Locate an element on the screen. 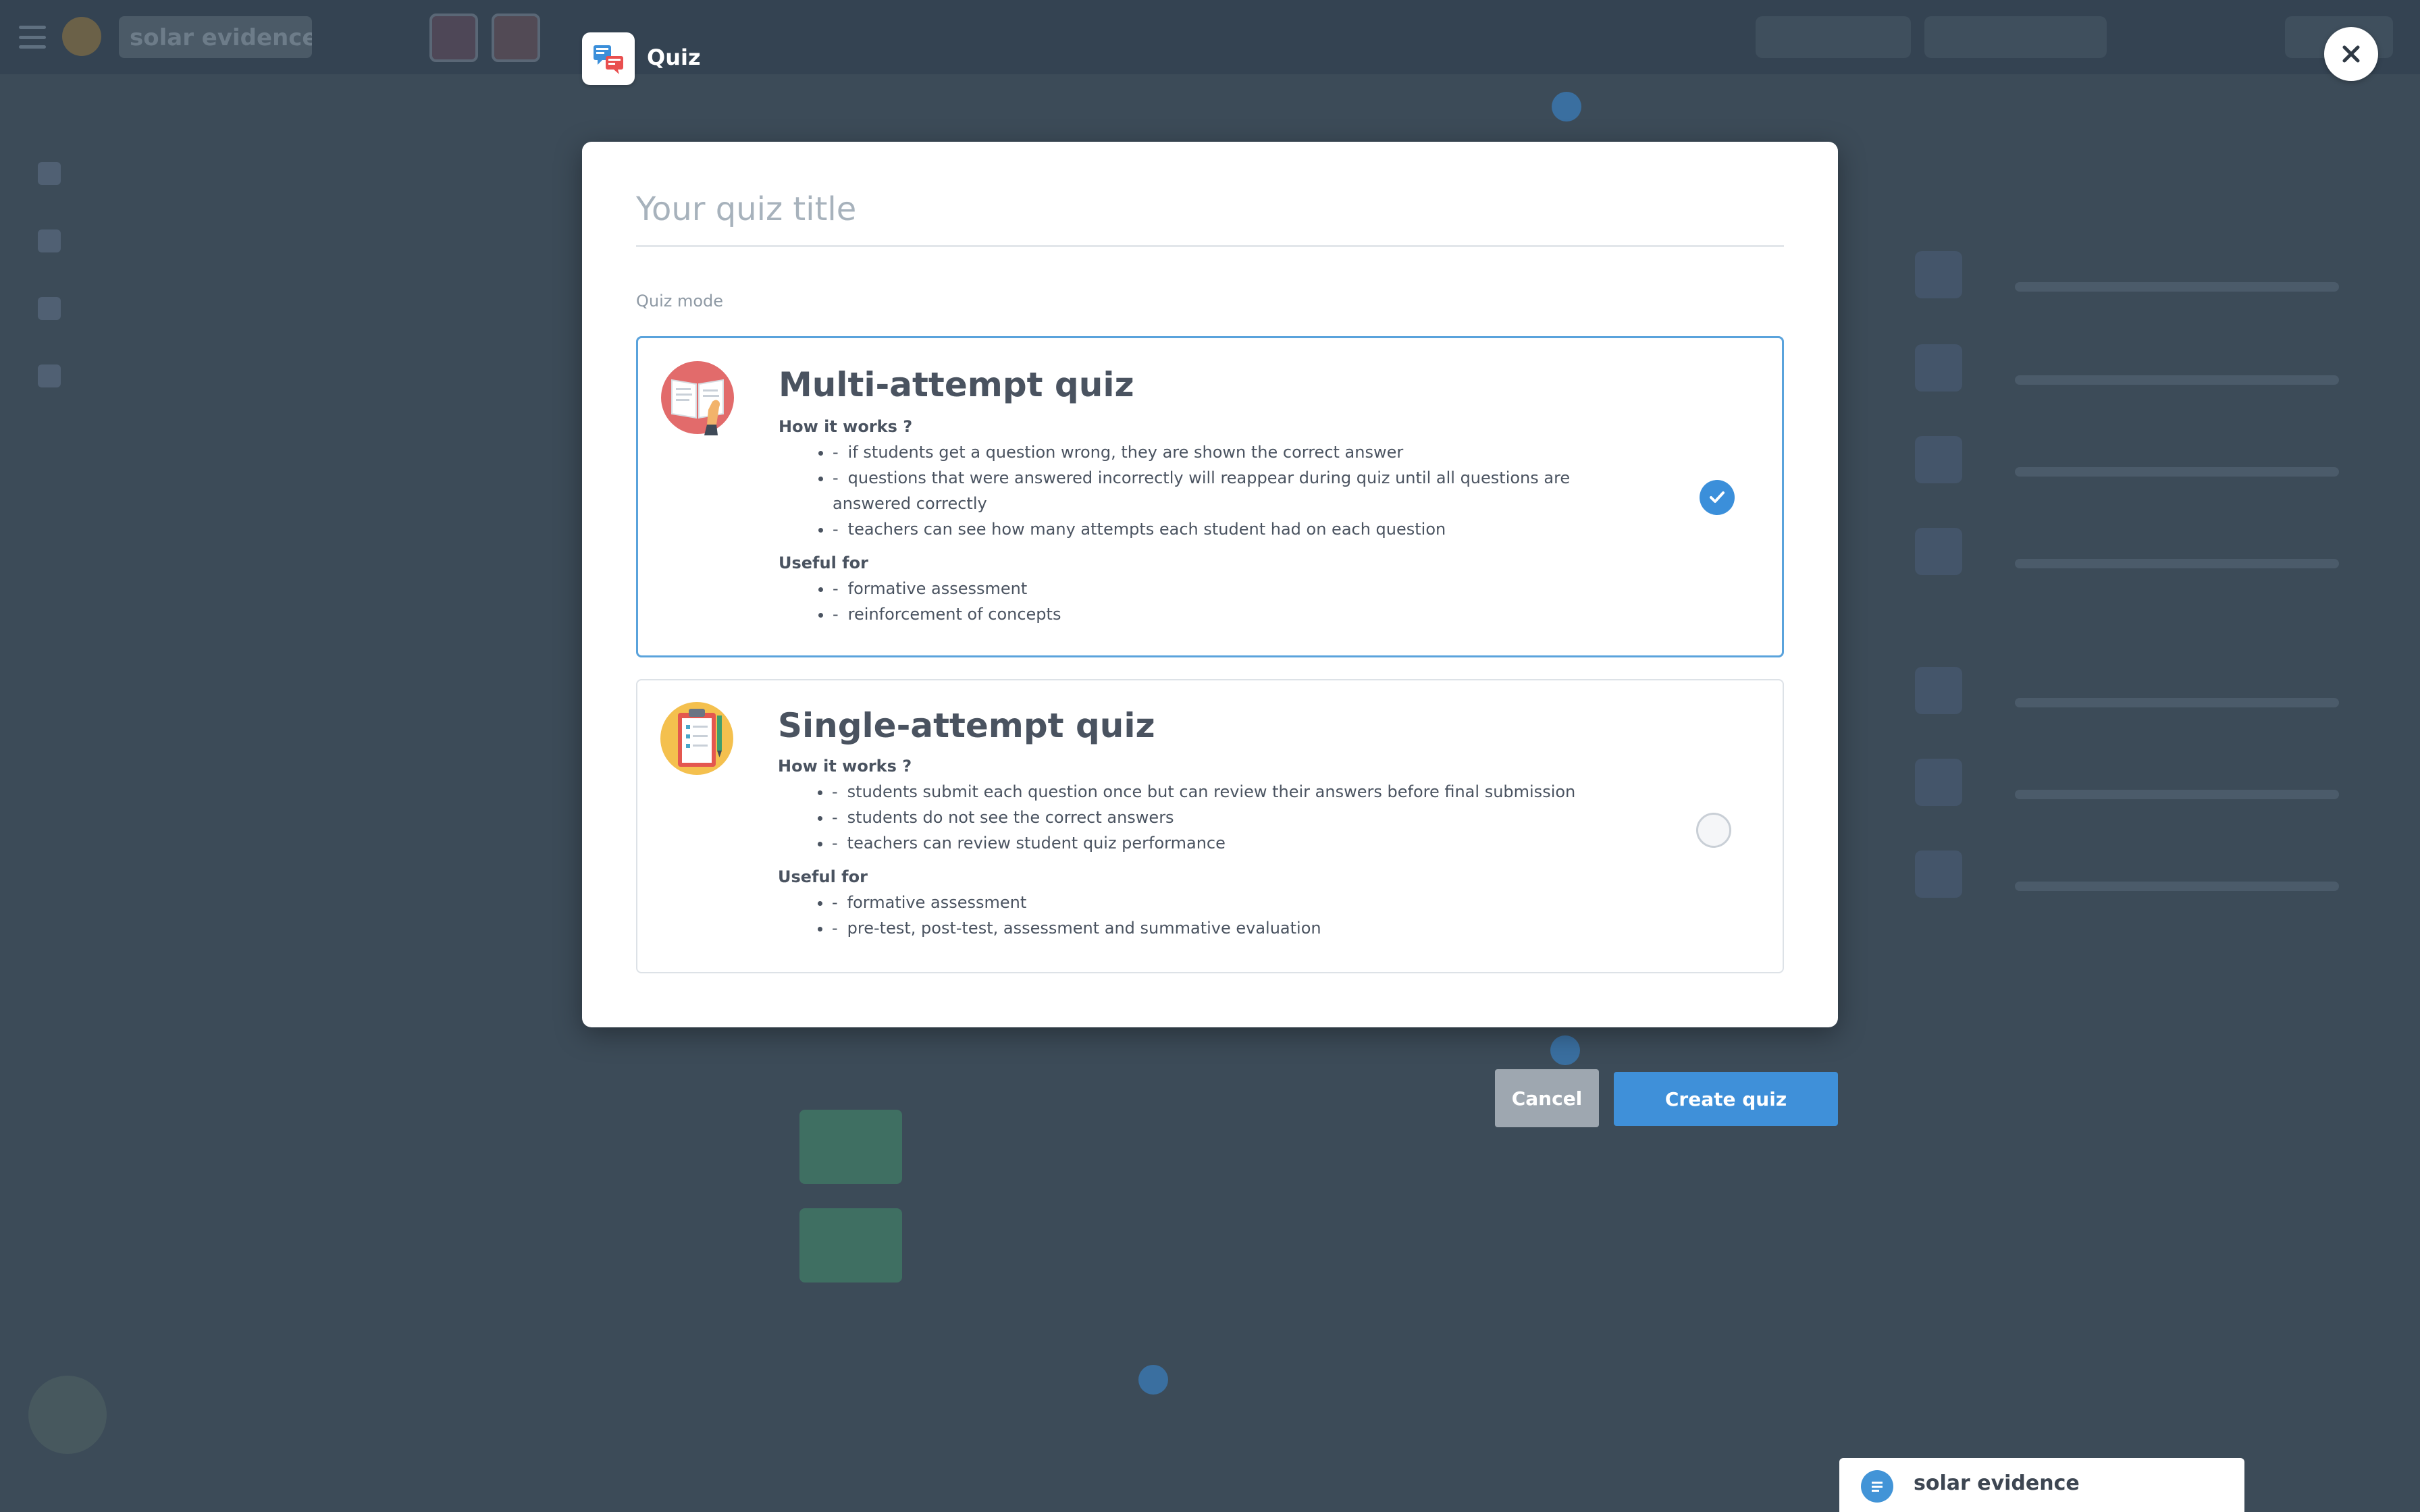  top-bar: solar evidence is located at coordinates (1210, 37).